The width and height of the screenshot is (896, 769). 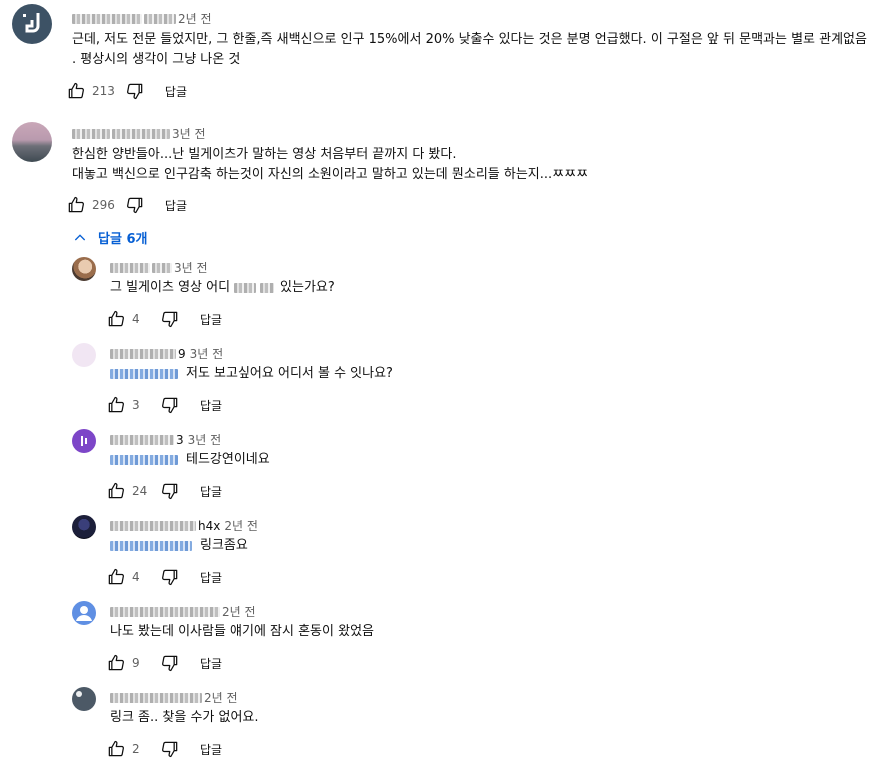 What do you see at coordinates (242, 631) in the screenshot?
I see `comment-text: 나도 봤는데 이사람들 얘기에 잠시 혼동이 왔었음` at bounding box center [242, 631].